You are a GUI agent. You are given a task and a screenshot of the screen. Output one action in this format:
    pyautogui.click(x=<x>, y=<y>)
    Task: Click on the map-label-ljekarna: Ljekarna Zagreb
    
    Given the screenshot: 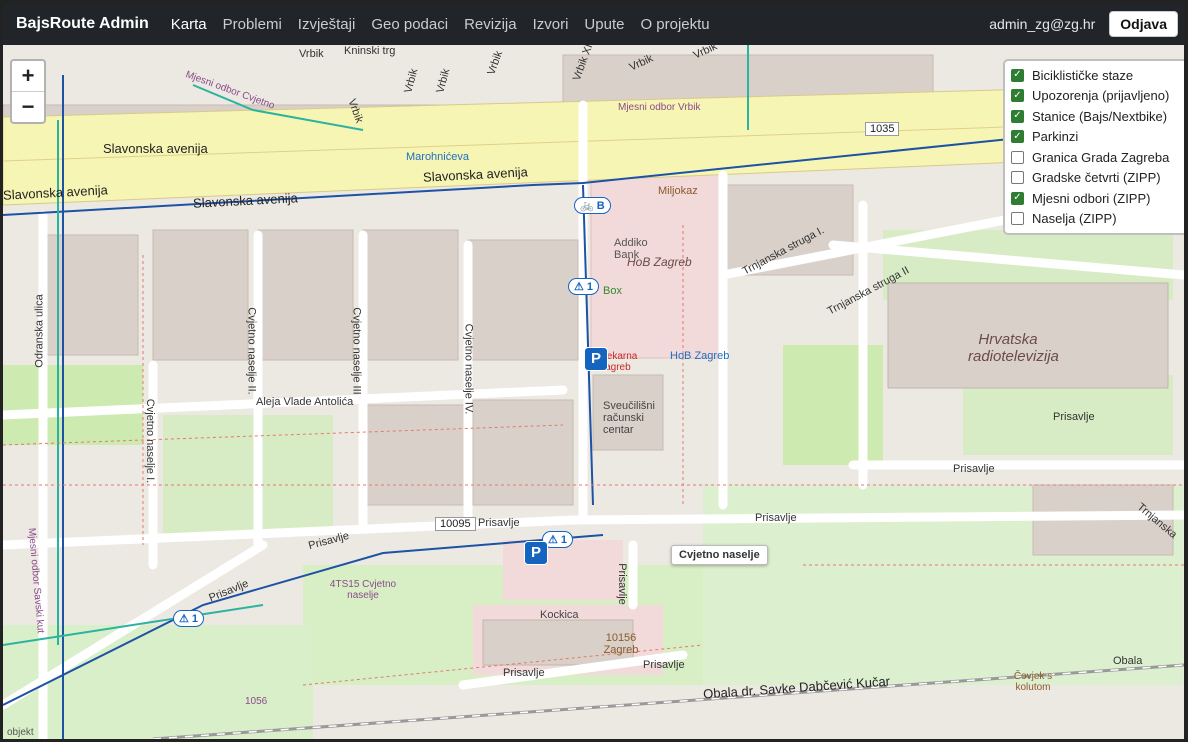 What is the action you would take?
    pyautogui.click(x=618, y=362)
    